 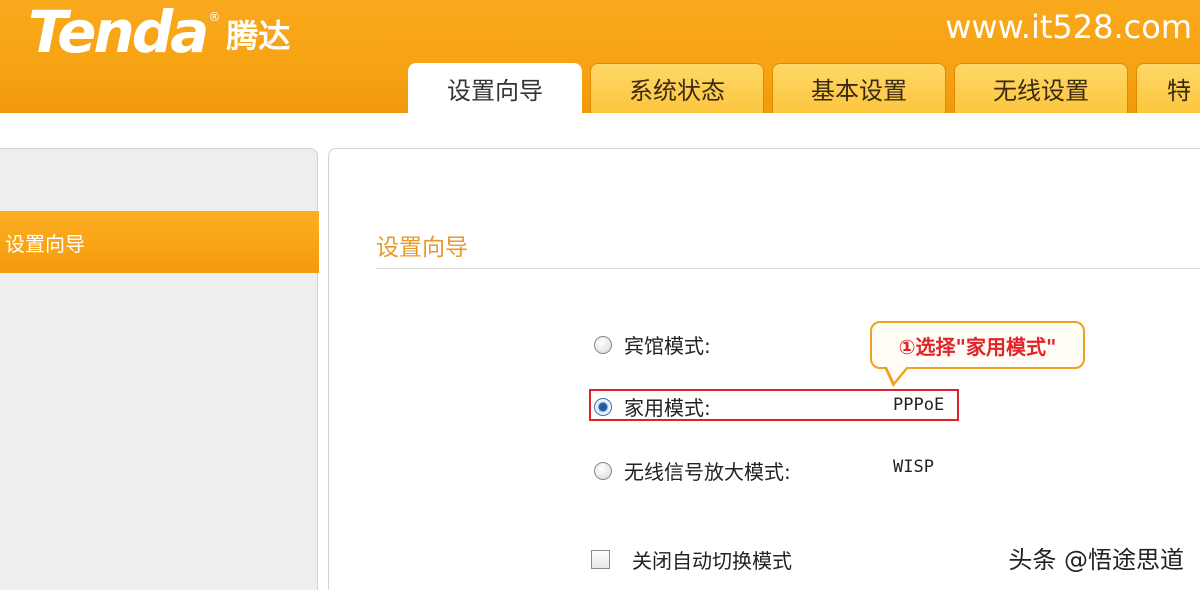 I want to click on auto-switch-row: 关闭自动切换模式, so click(x=691, y=559).